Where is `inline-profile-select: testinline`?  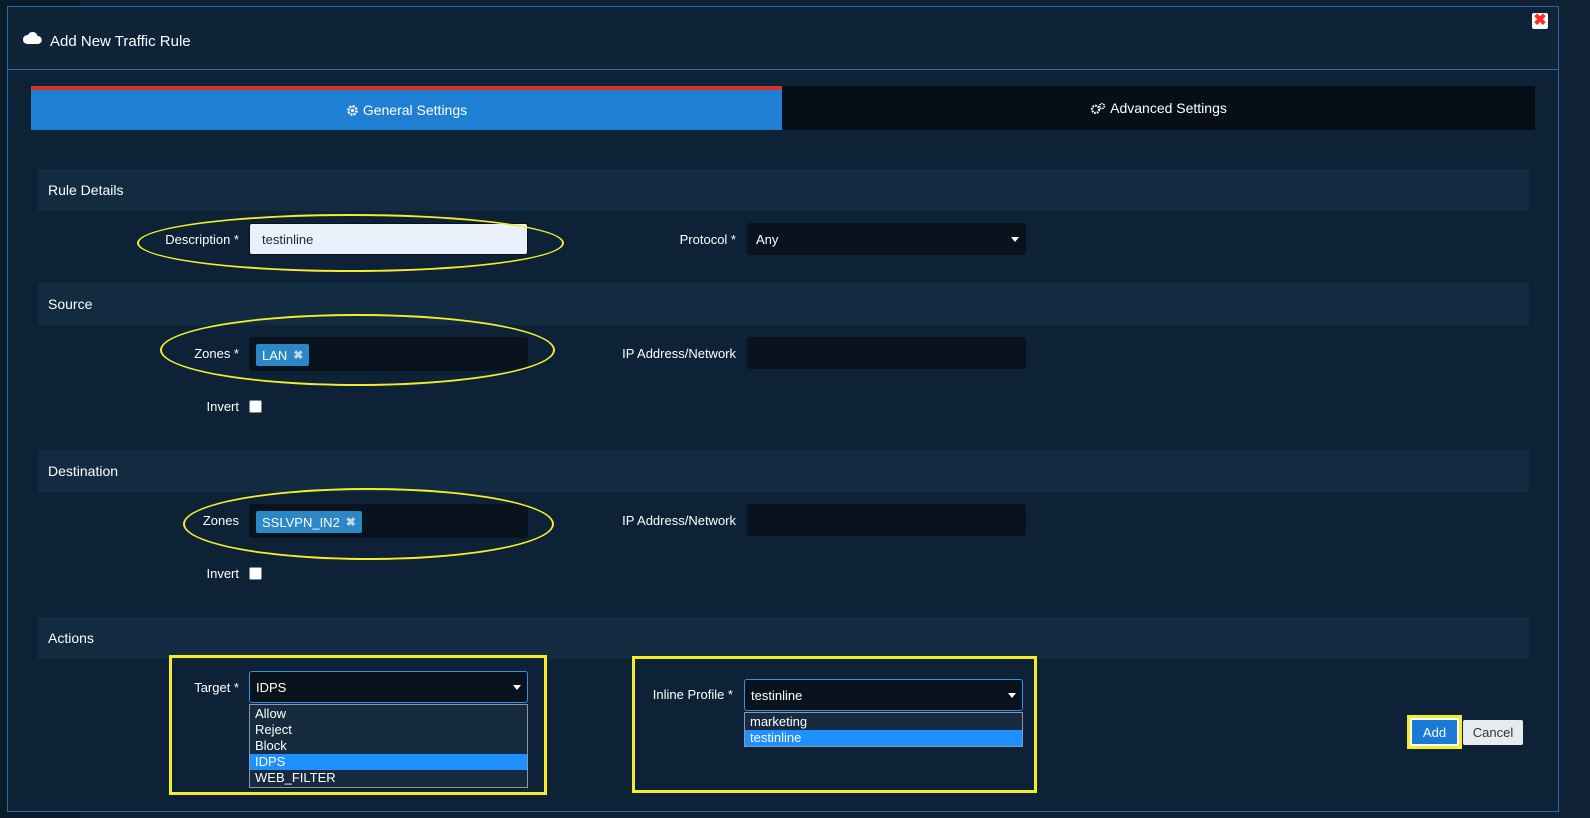 inline-profile-select: testinline is located at coordinates (883, 695).